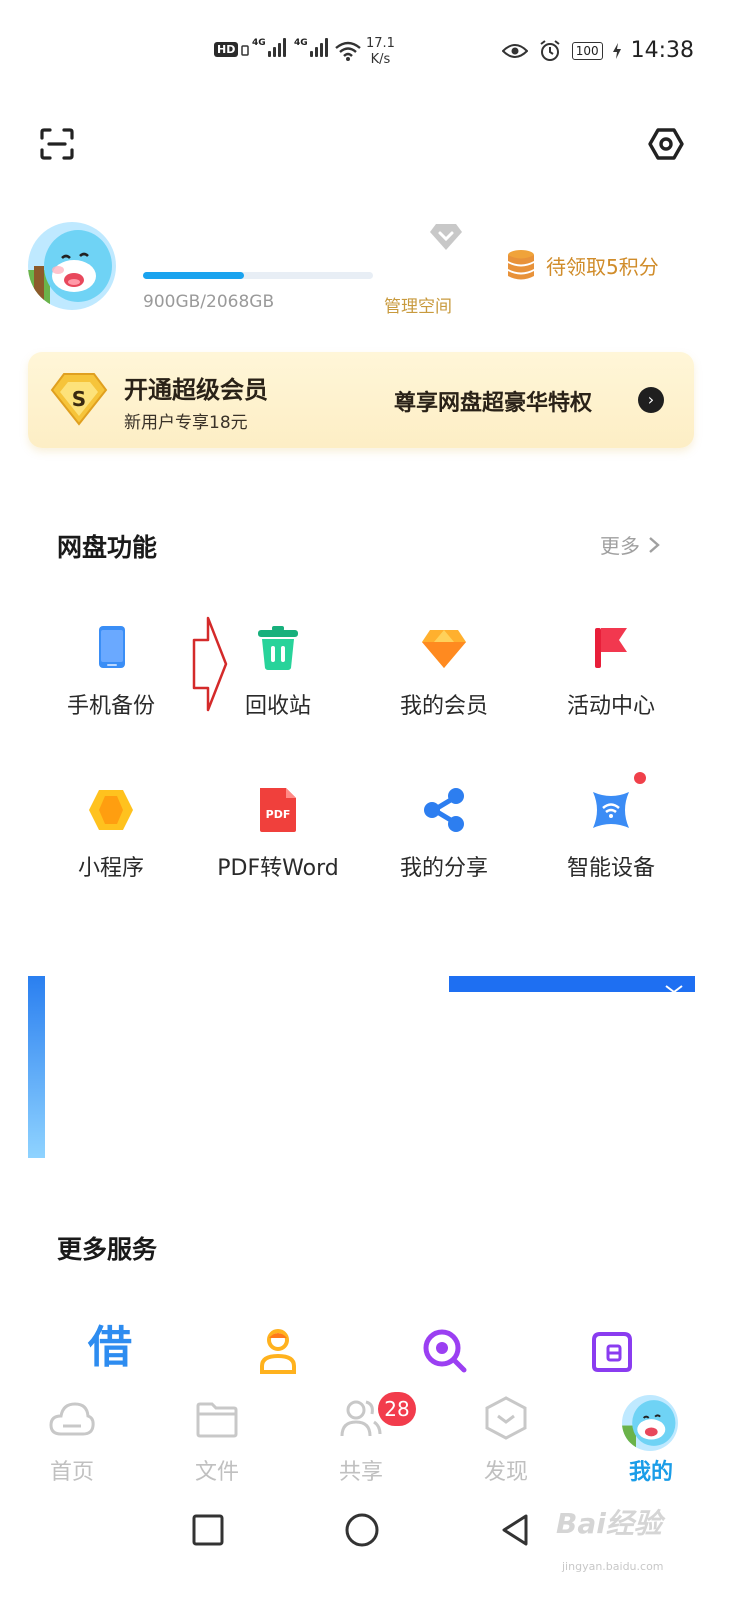 Image resolution: width=738 pixels, height=1600 pixels. I want to click on eye-icon, so click(514, 50).